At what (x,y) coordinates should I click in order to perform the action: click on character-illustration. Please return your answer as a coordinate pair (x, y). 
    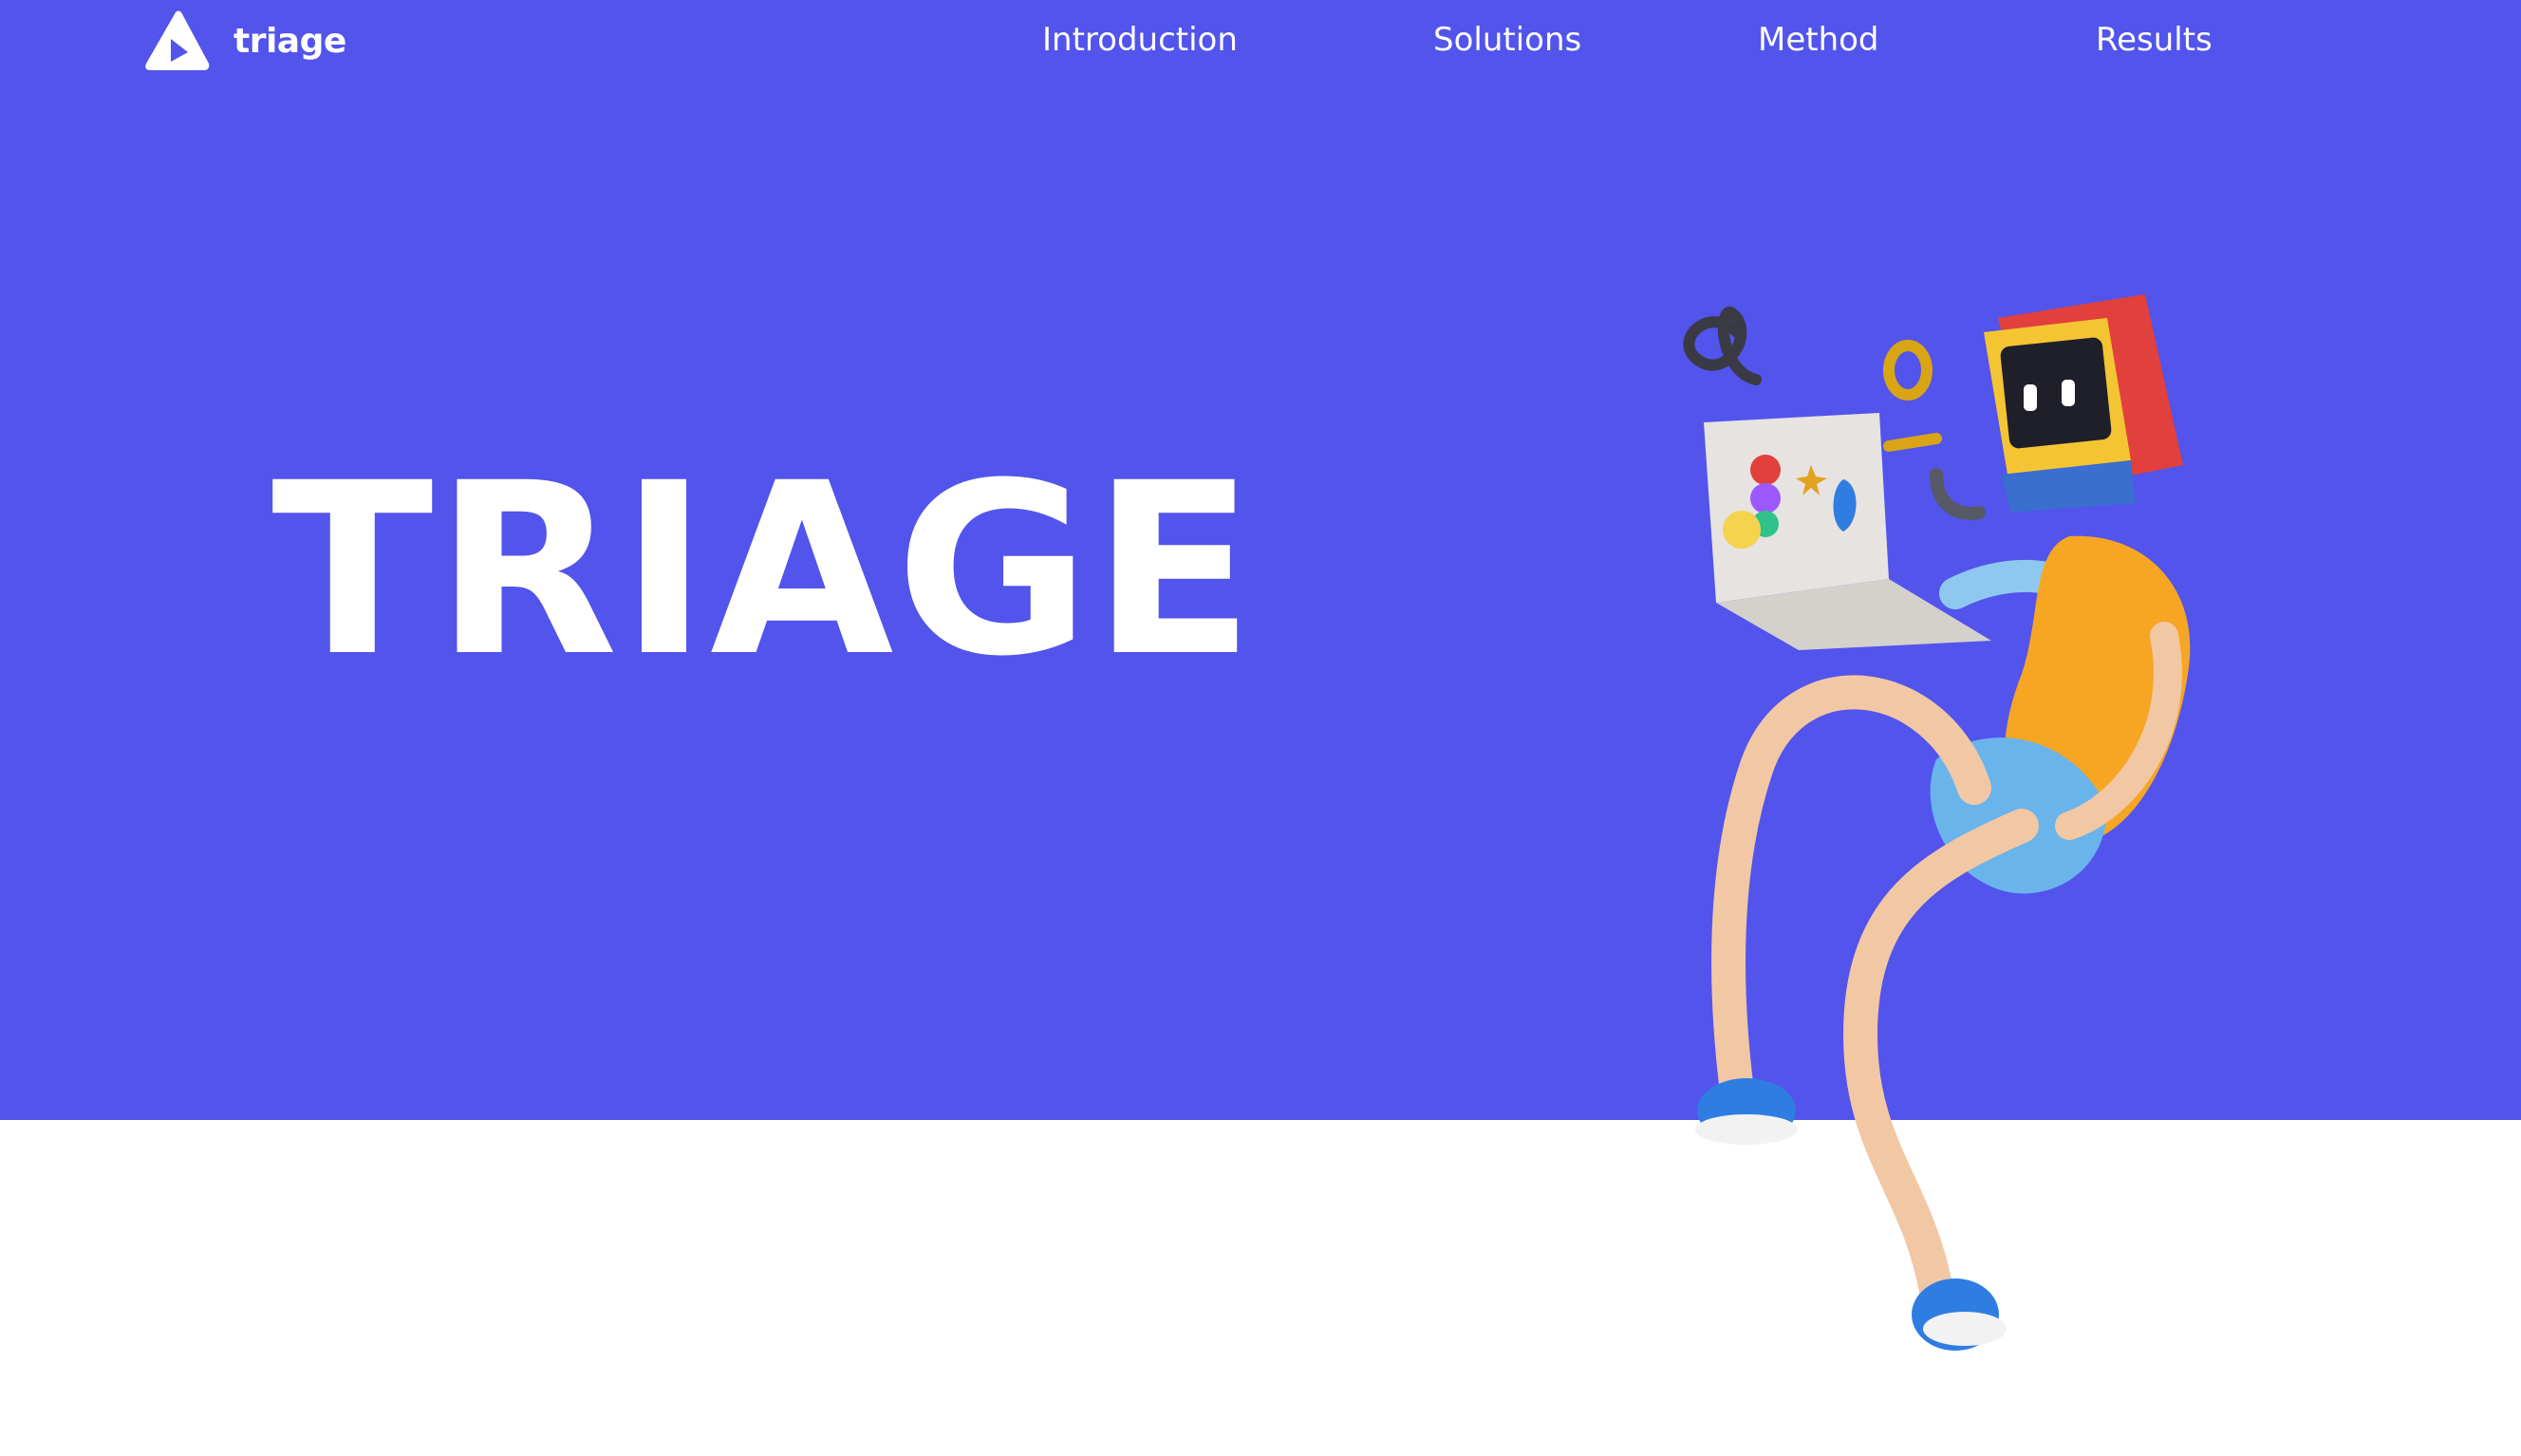
    Looking at the image, I should click on (1937, 822).